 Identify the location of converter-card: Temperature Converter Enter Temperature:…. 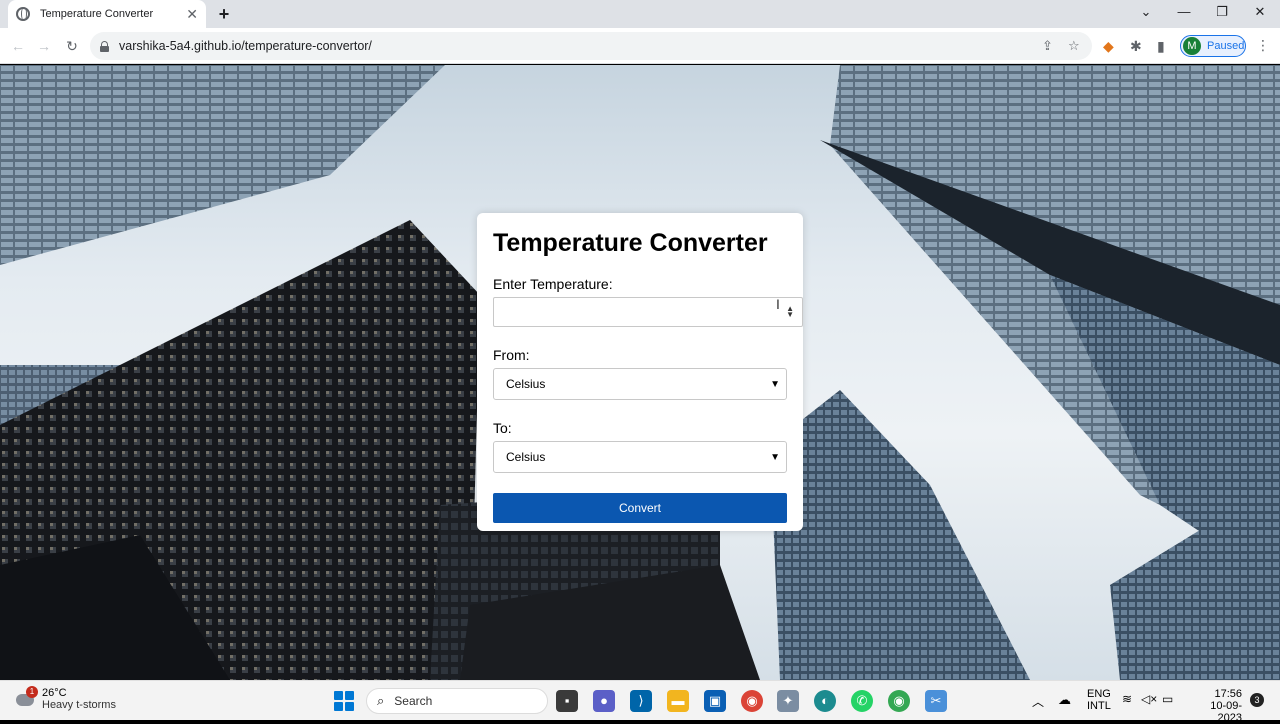
(640, 372).